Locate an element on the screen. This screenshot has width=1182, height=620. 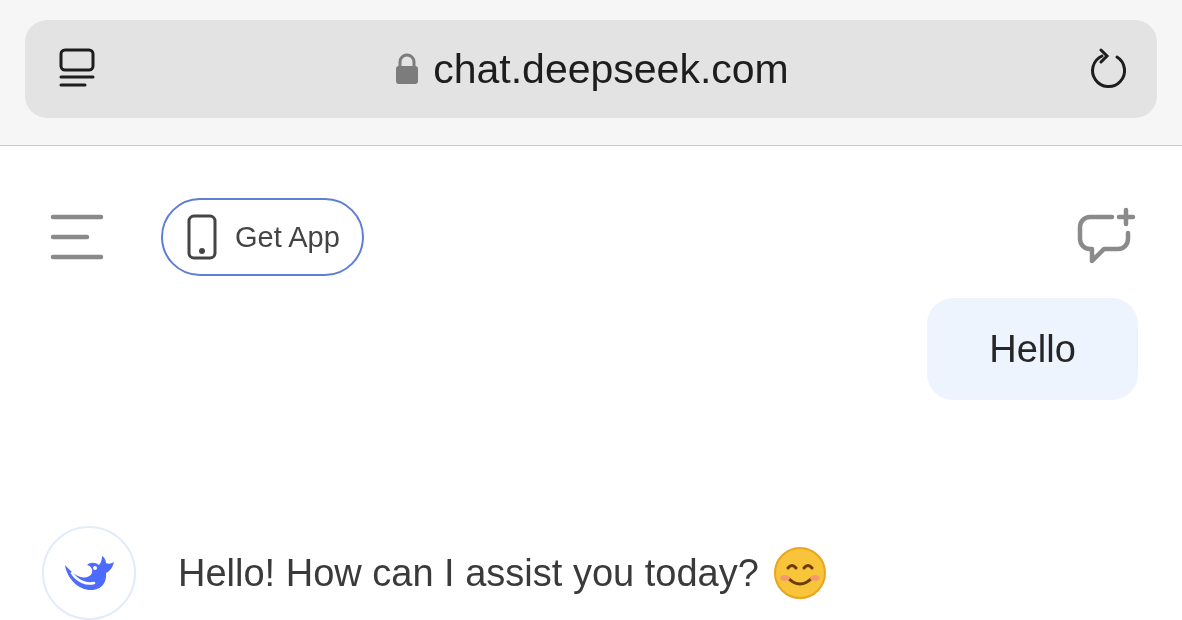
url-text: chat.deepseek.com is located at coordinates (611, 69).